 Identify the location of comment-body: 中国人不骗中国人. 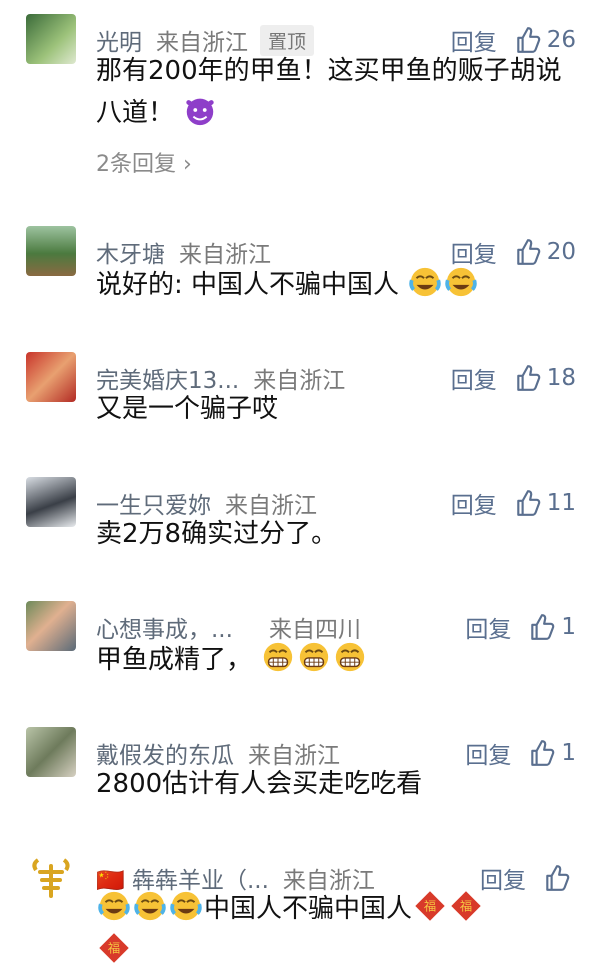
(308, 909).